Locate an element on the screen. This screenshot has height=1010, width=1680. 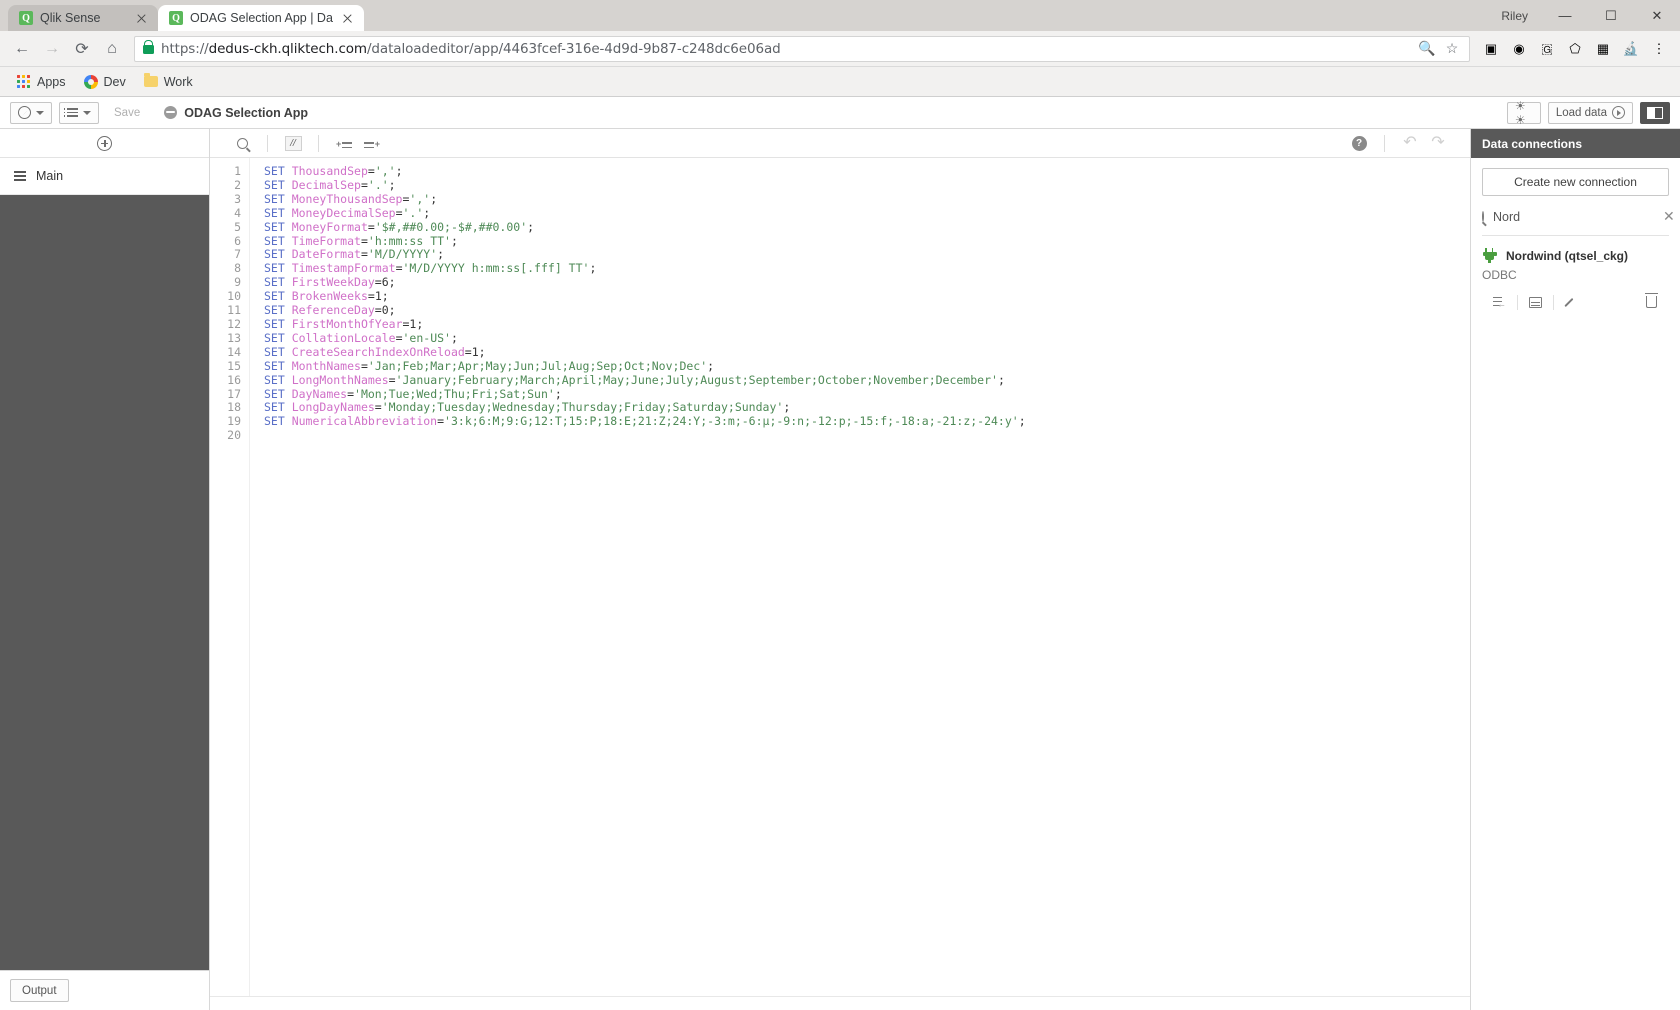
grid-icon: ▦ is located at coordinates (1603, 49).